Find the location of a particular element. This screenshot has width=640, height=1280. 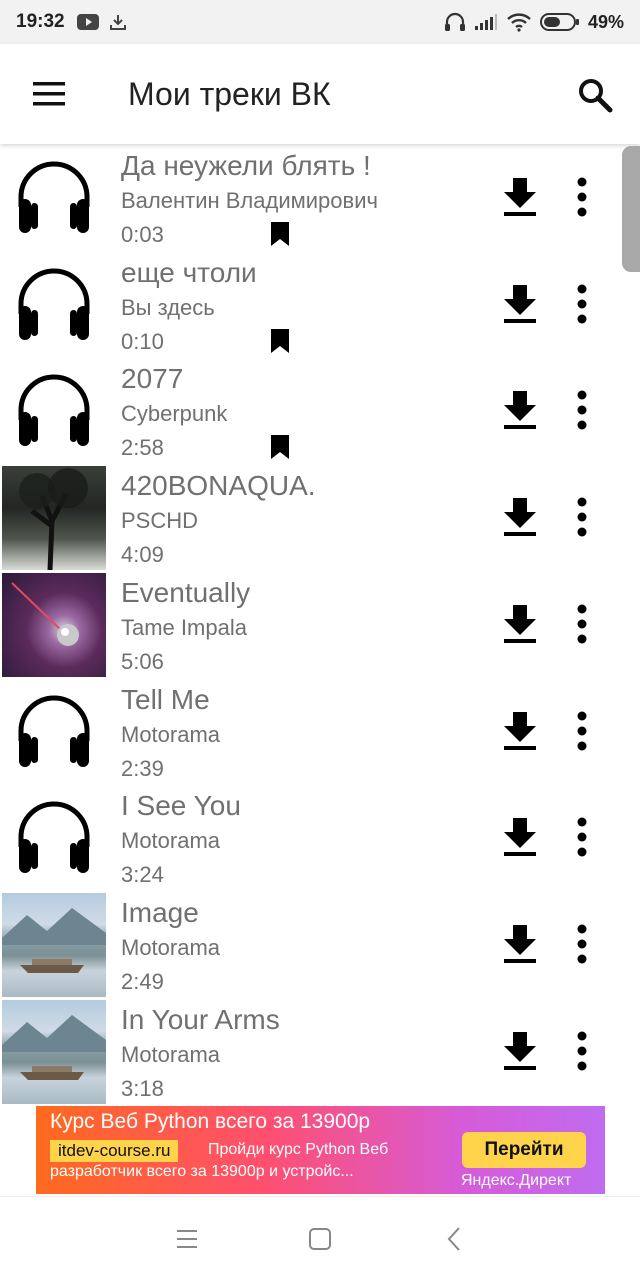

home-button is located at coordinates (320, 1239).